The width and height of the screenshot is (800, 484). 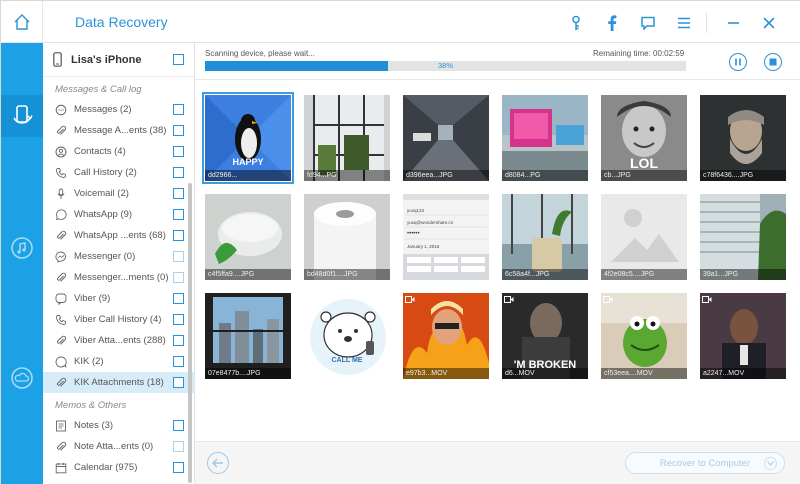 What do you see at coordinates (118, 298) in the screenshot?
I see `category-item: Viber (9)` at bounding box center [118, 298].